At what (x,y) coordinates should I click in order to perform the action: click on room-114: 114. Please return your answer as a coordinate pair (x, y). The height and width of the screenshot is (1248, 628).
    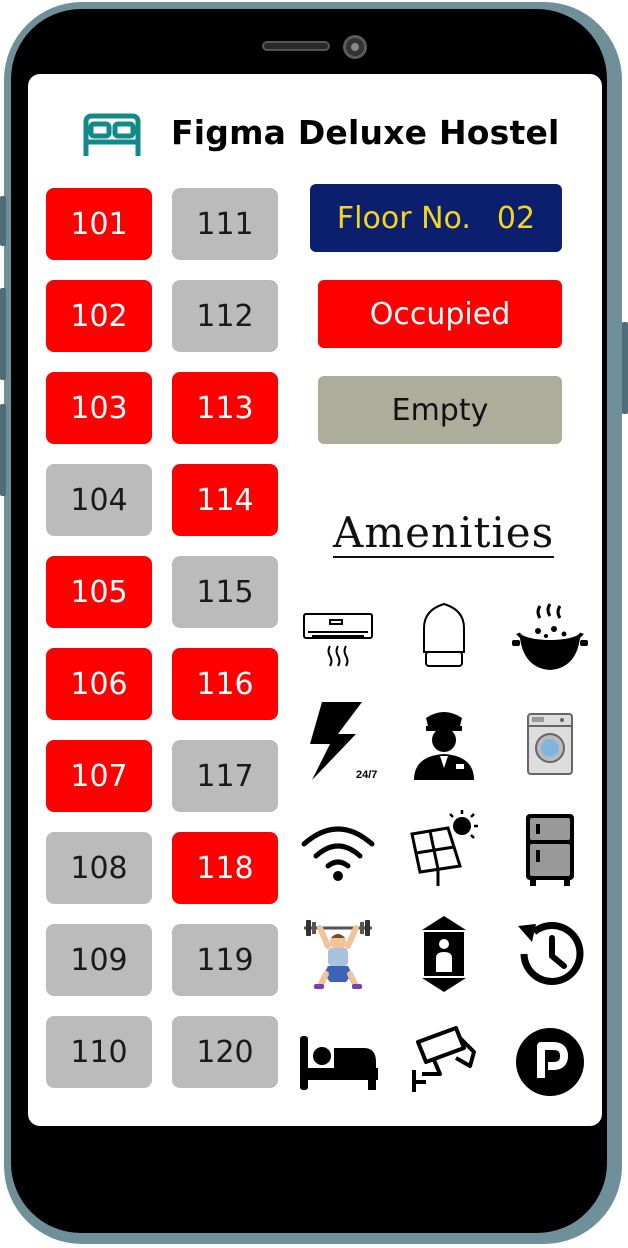
    Looking at the image, I should click on (225, 500).